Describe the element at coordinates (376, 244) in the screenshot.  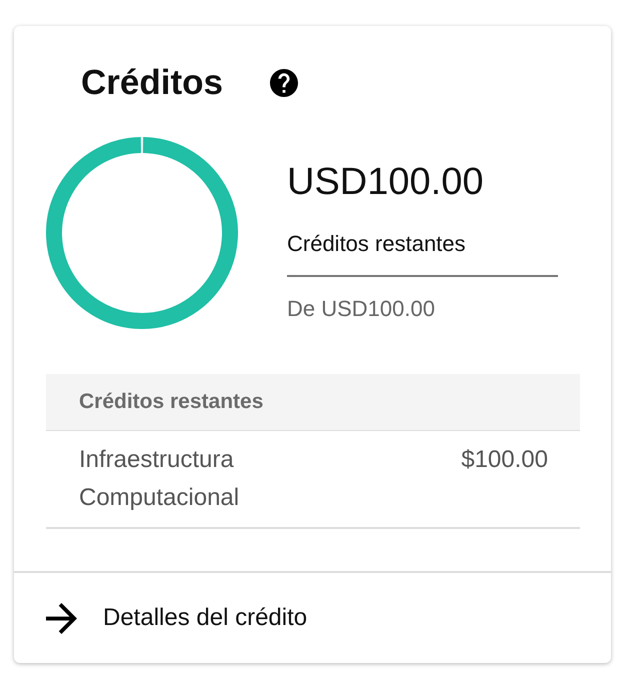
I see `remaining-label: Créditos restantes` at that location.